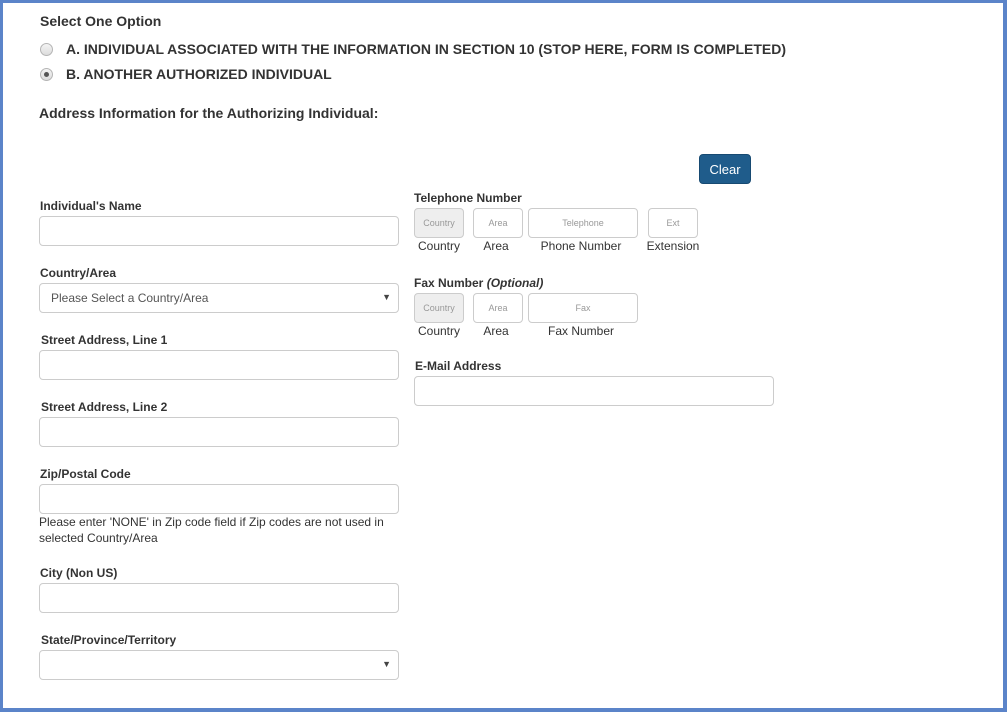 The image size is (1007, 712). What do you see at coordinates (458, 366) in the screenshot?
I see `email-label: E-Mail Address` at bounding box center [458, 366].